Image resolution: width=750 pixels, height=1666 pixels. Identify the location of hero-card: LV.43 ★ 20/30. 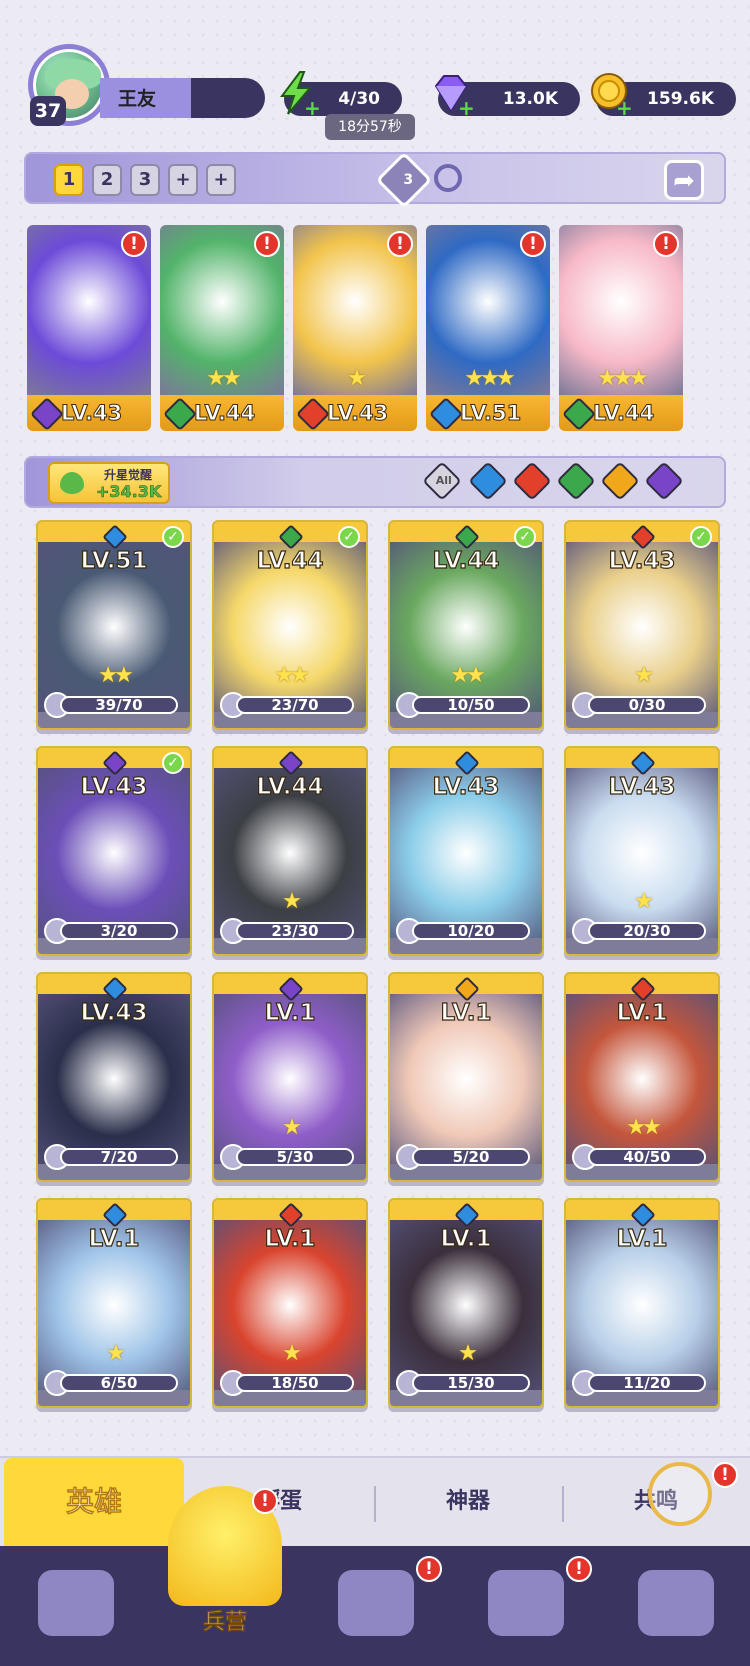
(642, 851).